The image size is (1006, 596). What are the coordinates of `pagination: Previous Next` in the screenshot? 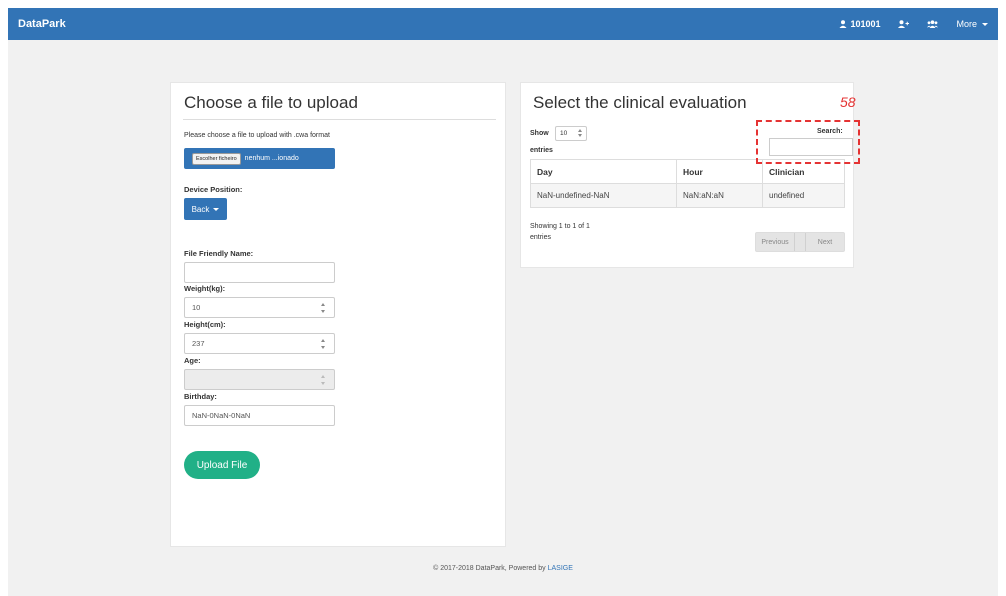 It's located at (800, 242).